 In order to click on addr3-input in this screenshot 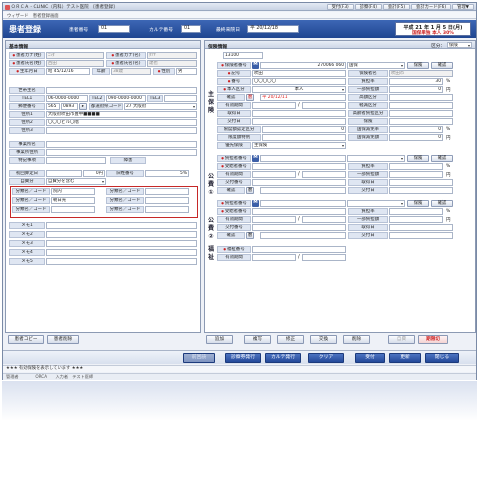, I will do `click(121, 130)`.